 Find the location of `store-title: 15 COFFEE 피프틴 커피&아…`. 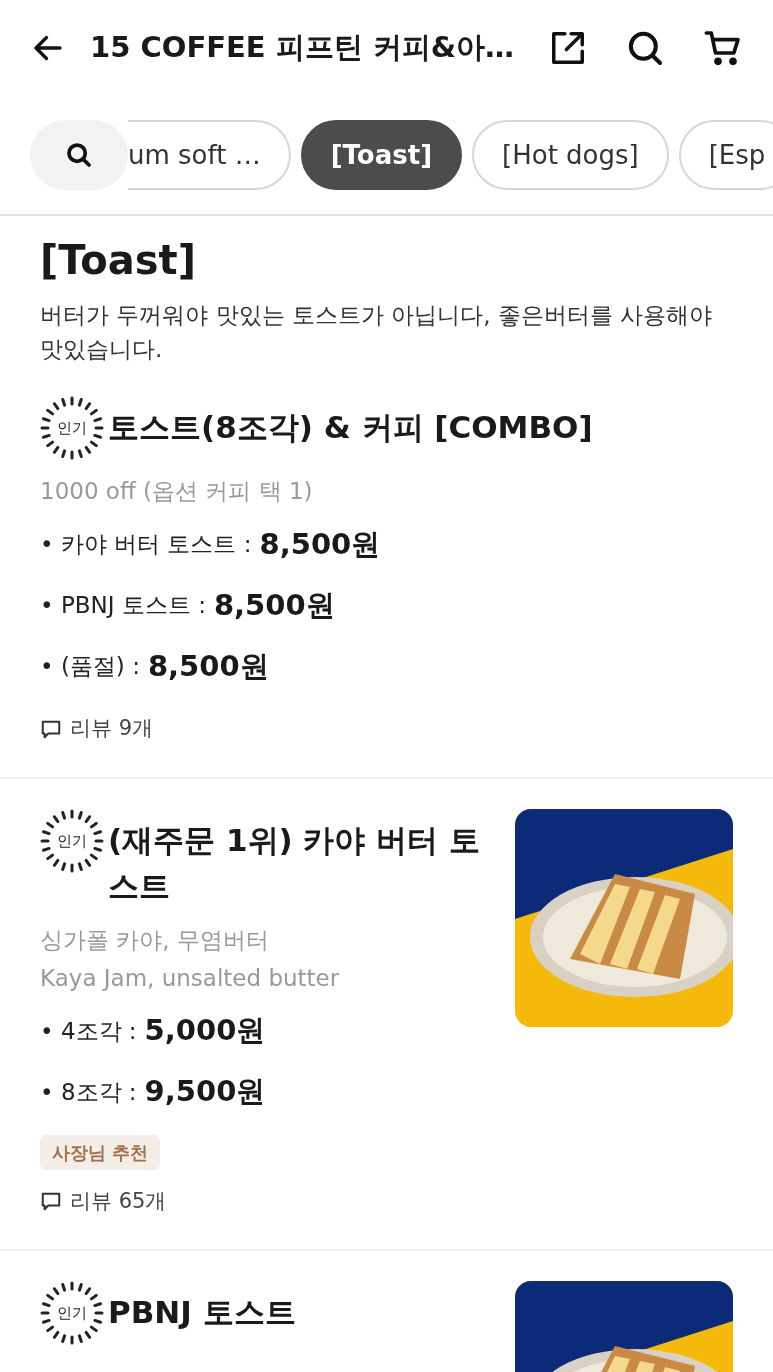

store-title: 15 COFFEE 피프틴 커피&아… is located at coordinates (303, 48).